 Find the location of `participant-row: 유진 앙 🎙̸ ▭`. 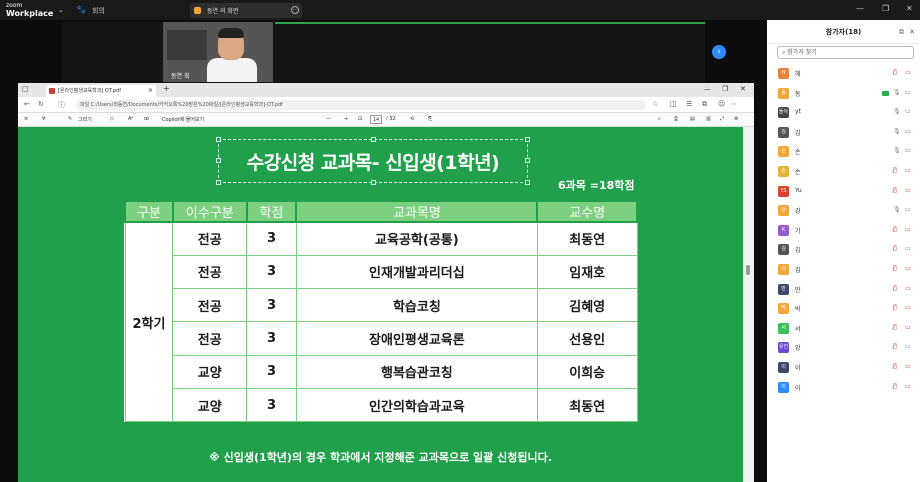

participant-row: 유진 앙 🎙̸ ▭ is located at coordinates (843, 348).